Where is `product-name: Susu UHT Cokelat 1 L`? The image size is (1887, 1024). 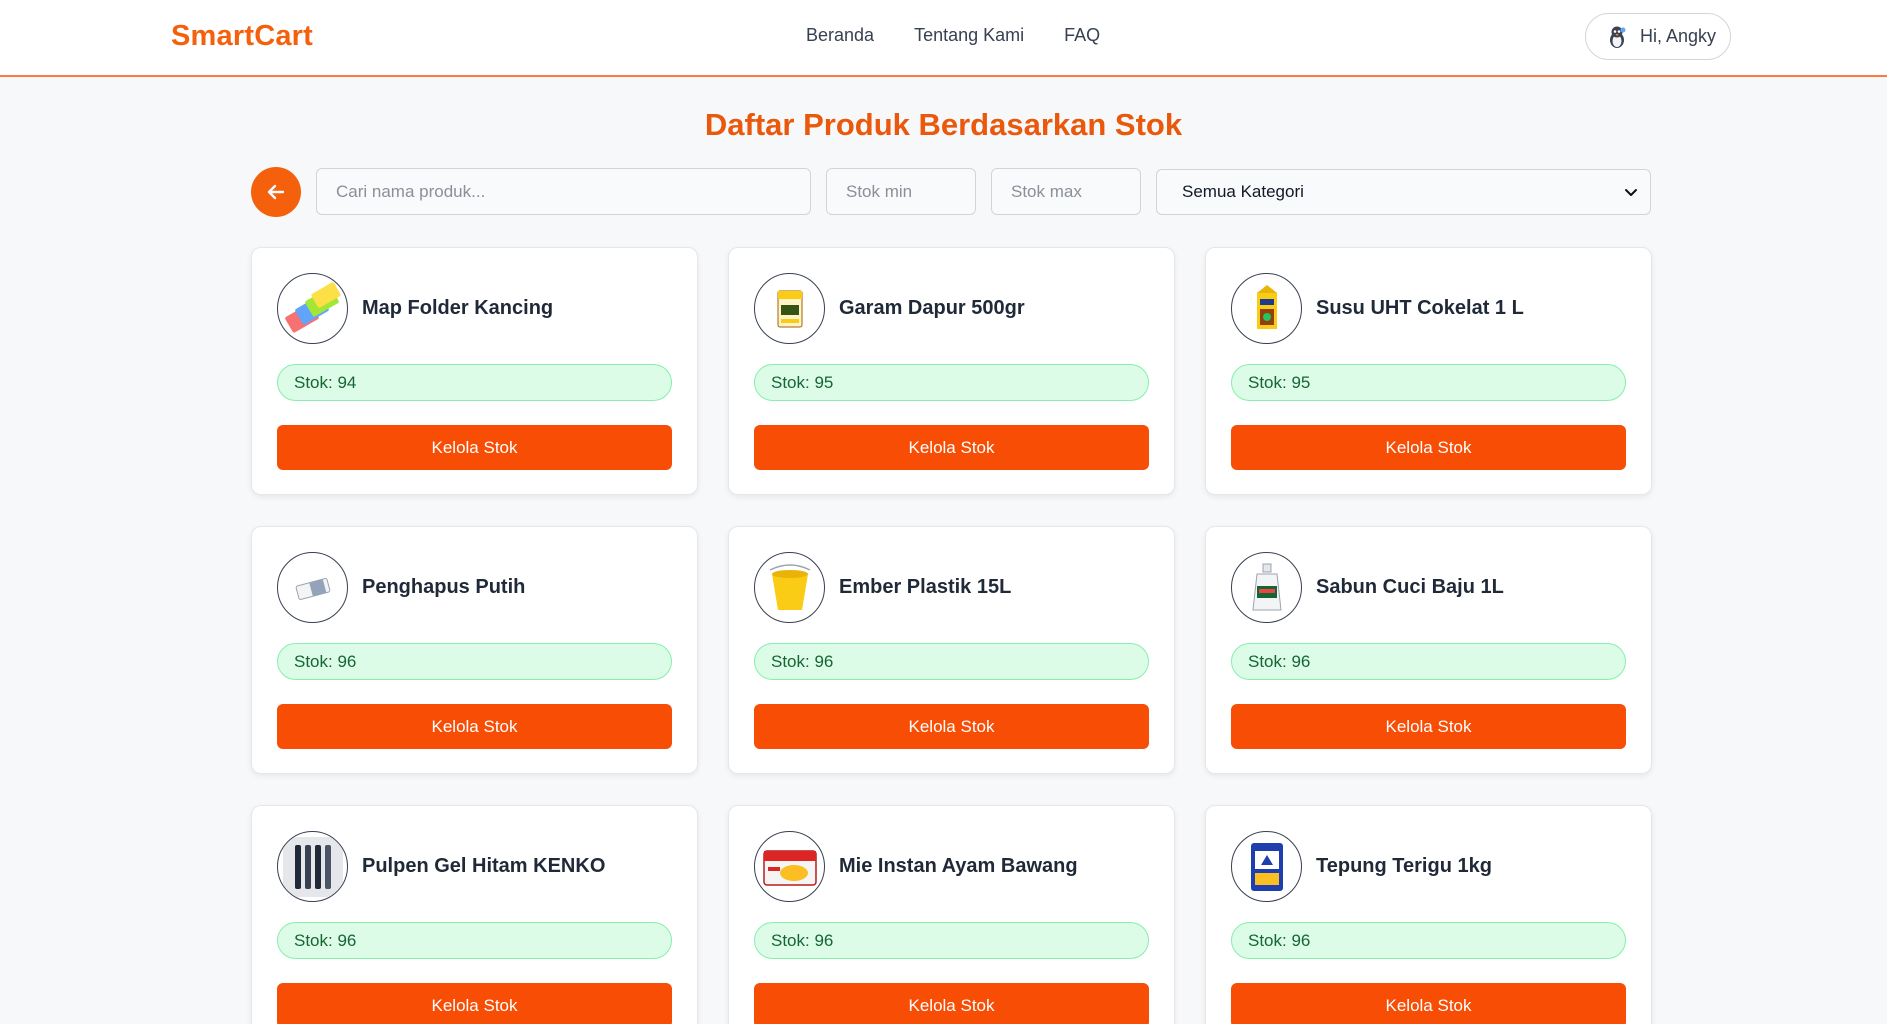
product-name: Susu UHT Cokelat 1 L is located at coordinates (1420, 308).